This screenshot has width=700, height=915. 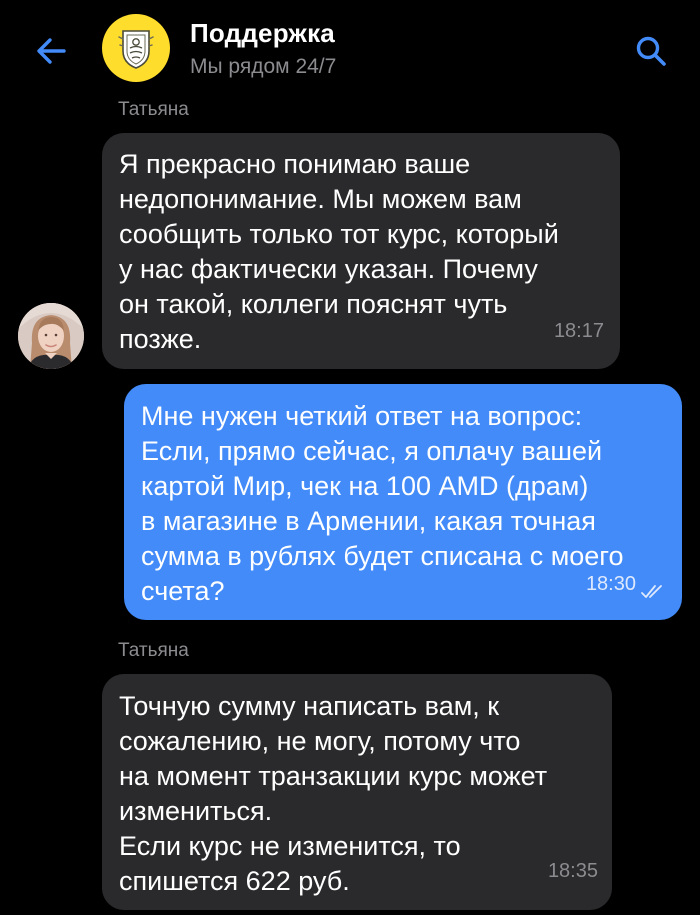 I want to click on arrow-left-icon, so click(x=51, y=51).